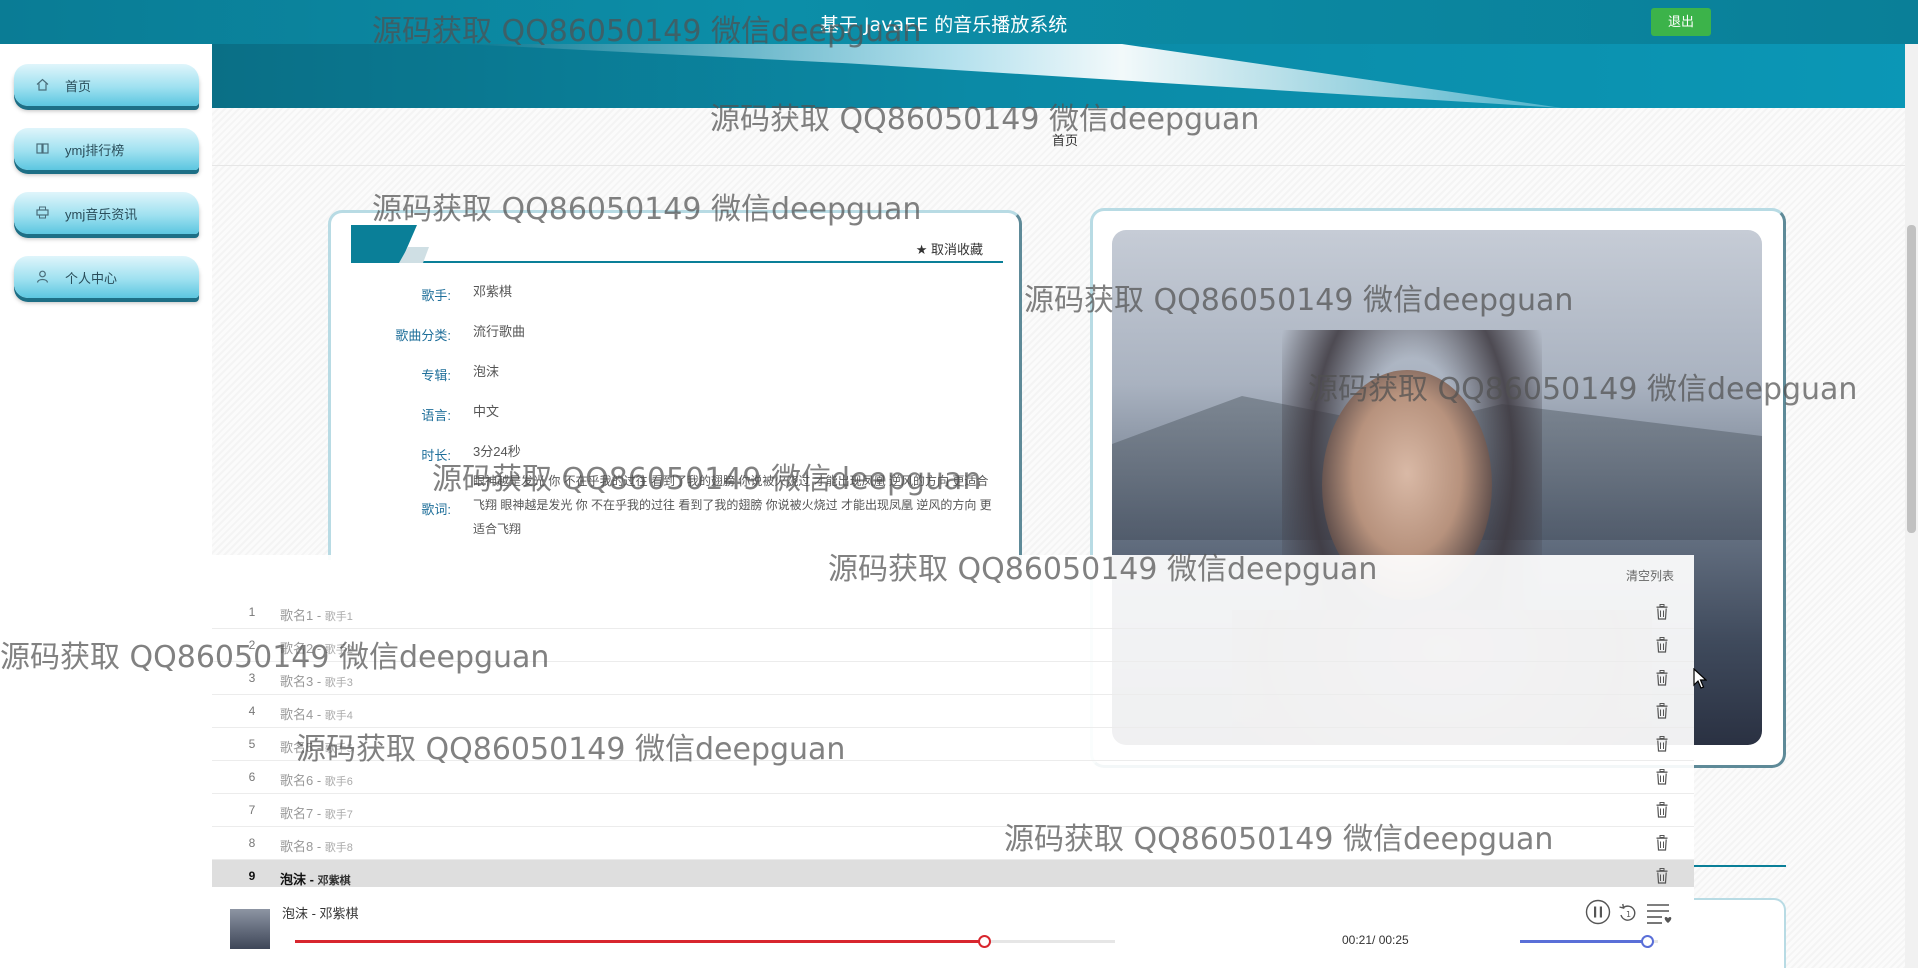 This screenshot has width=1918, height=968. Describe the element at coordinates (953, 777) in the screenshot. I see `playlist-row: 6 歌名6 - 歌手6` at that location.